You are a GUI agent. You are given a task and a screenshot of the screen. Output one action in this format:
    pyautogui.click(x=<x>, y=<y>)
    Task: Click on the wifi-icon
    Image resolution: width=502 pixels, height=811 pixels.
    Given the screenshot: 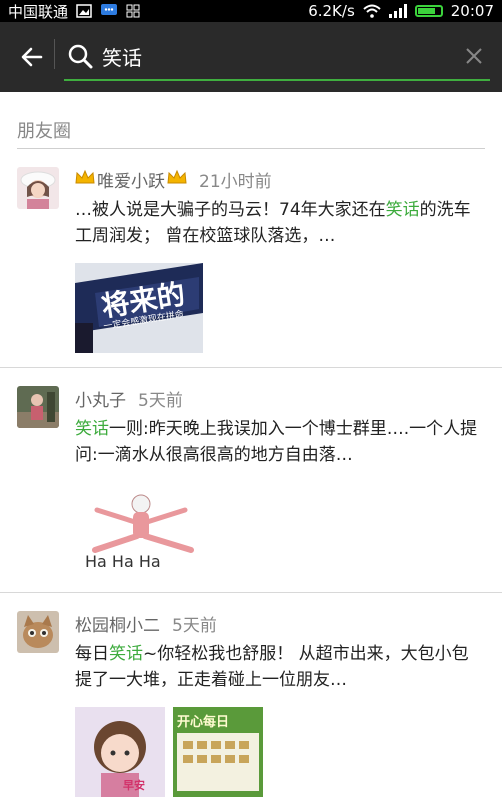 What is the action you would take?
    pyautogui.click(x=372, y=11)
    